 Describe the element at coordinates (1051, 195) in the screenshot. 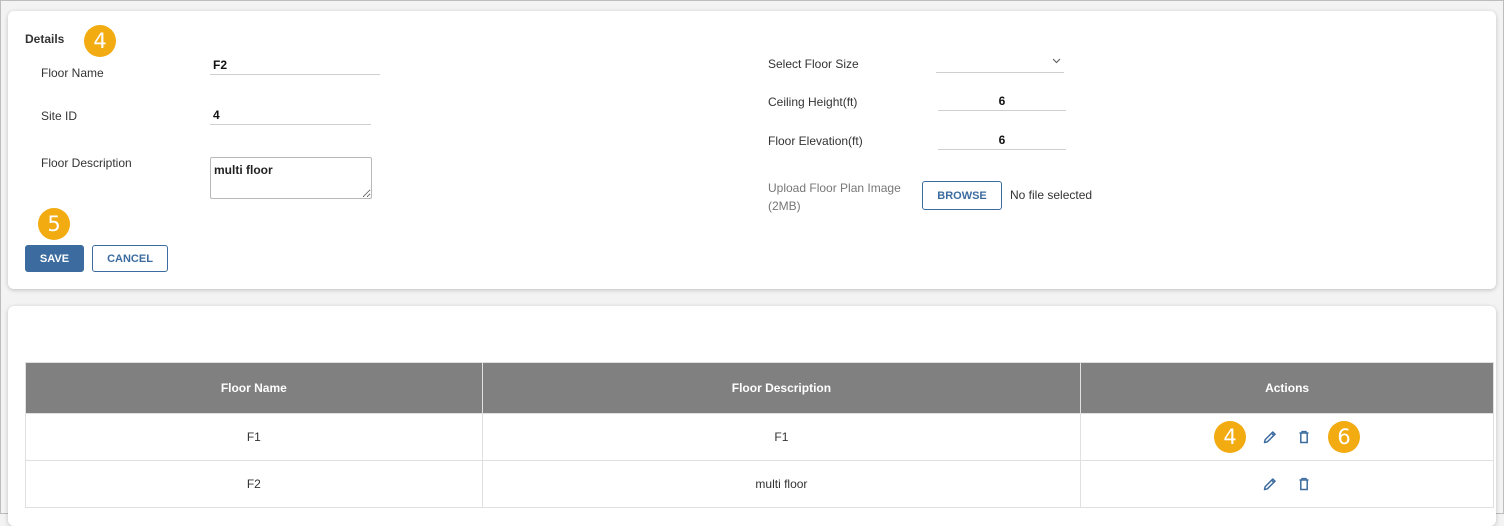

I see `file-status-text: No file selected` at that location.